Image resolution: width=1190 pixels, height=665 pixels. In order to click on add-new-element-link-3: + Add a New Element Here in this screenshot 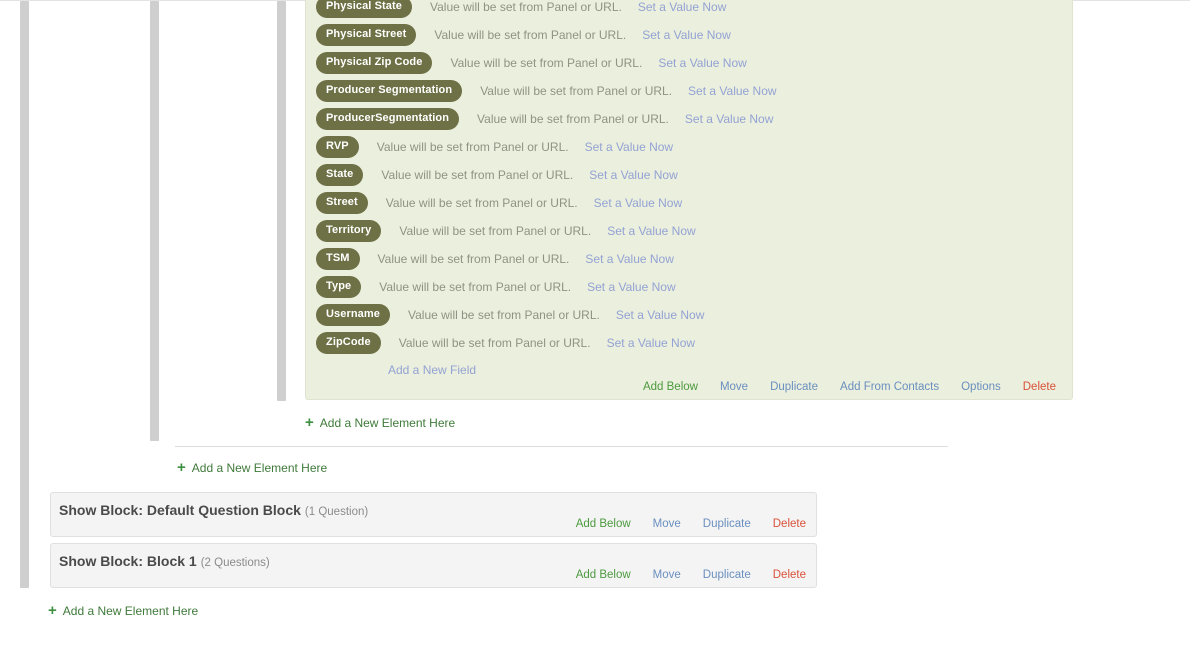, I will do `click(123, 610)`.